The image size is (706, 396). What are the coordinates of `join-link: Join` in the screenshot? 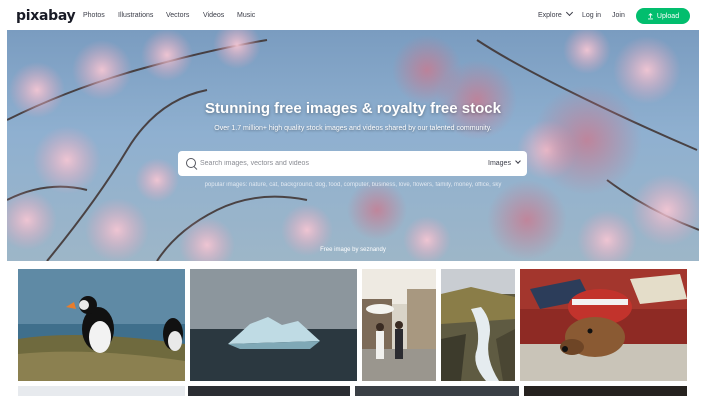 It's located at (618, 15).